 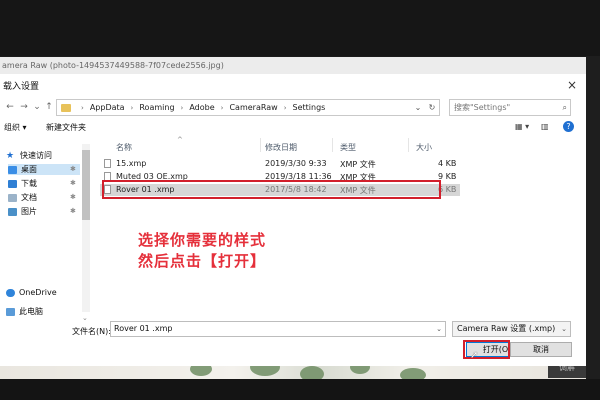 What do you see at coordinates (38, 292) in the screenshot?
I see `sidebar-item-label: OneDrive` at bounding box center [38, 292].